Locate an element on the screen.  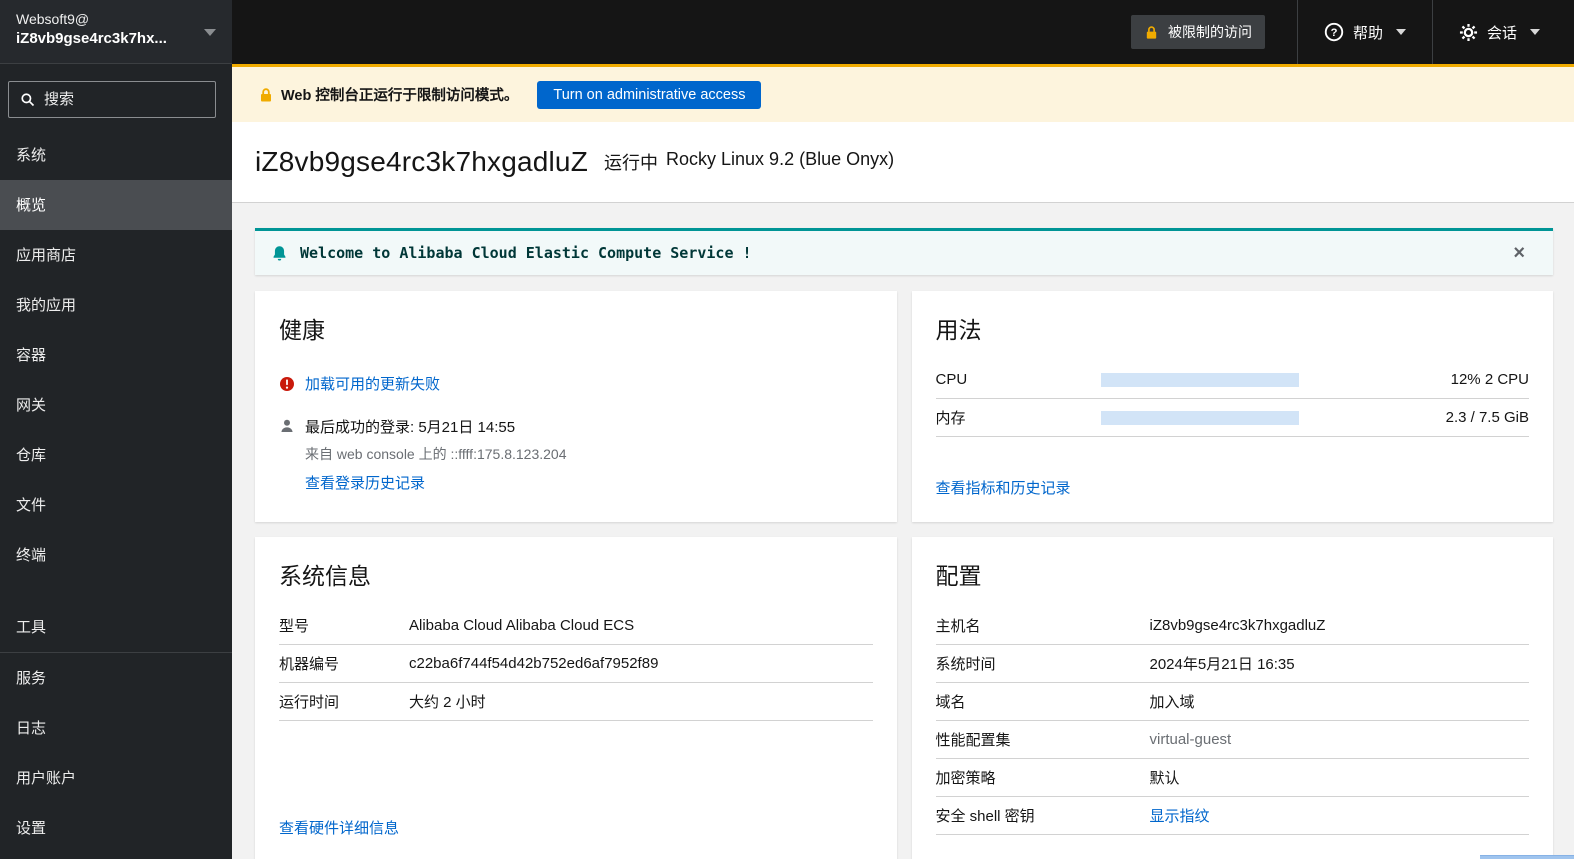
system-info-title: 系统信息 is located at coordinates (325, 576).